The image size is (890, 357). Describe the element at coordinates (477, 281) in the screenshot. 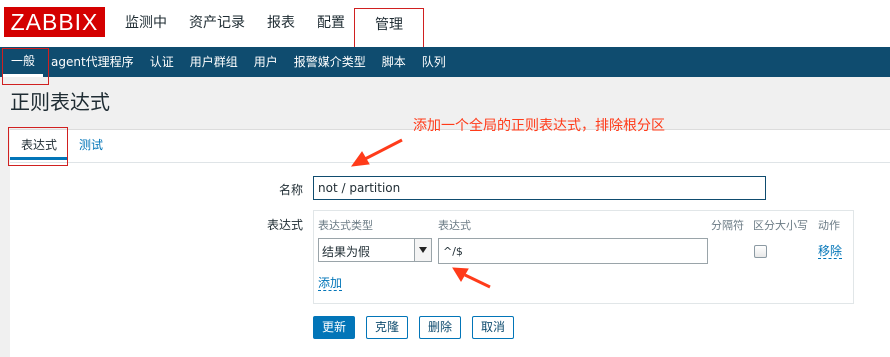

I see `arrow-to-expression-icon` at that location.